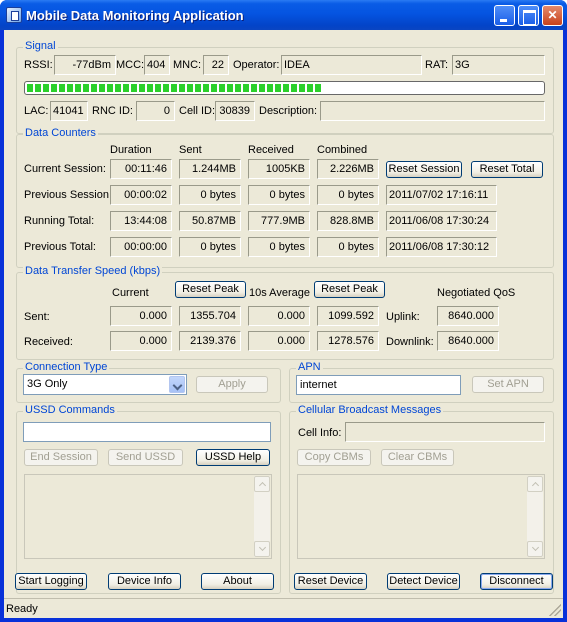  I want to click on close-icon: ✕, so click(552, 15).